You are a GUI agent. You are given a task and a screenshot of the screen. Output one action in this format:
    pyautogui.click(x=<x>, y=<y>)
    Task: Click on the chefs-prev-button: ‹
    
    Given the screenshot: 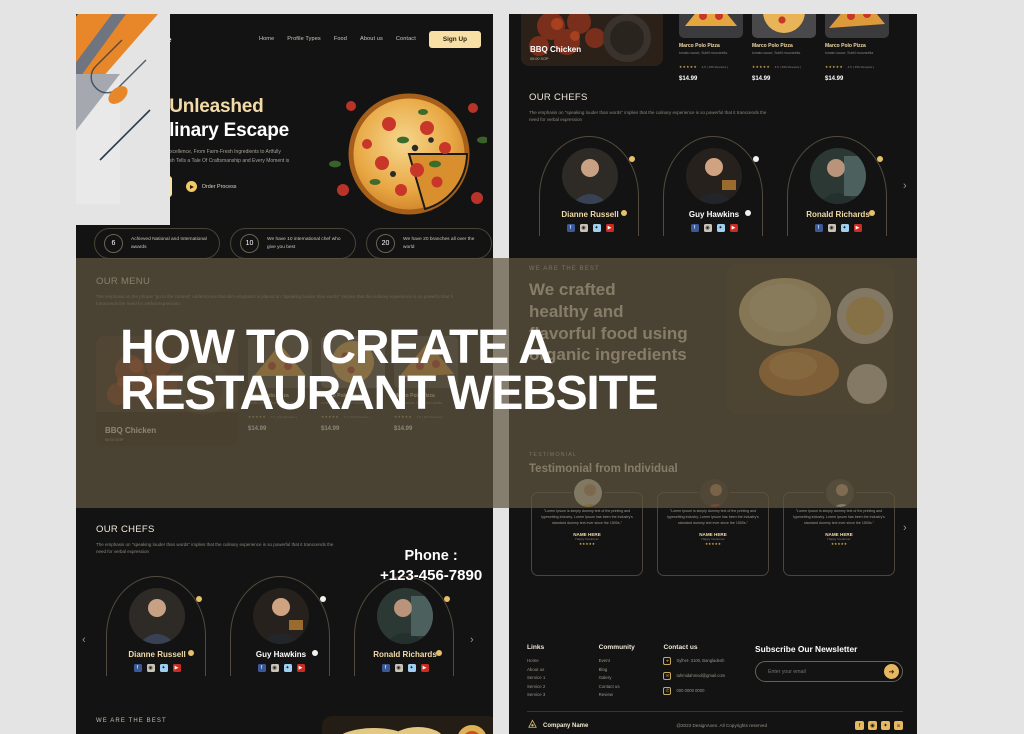 What is the action you would take?
    pyautogui.click(x=84, y=640)
    